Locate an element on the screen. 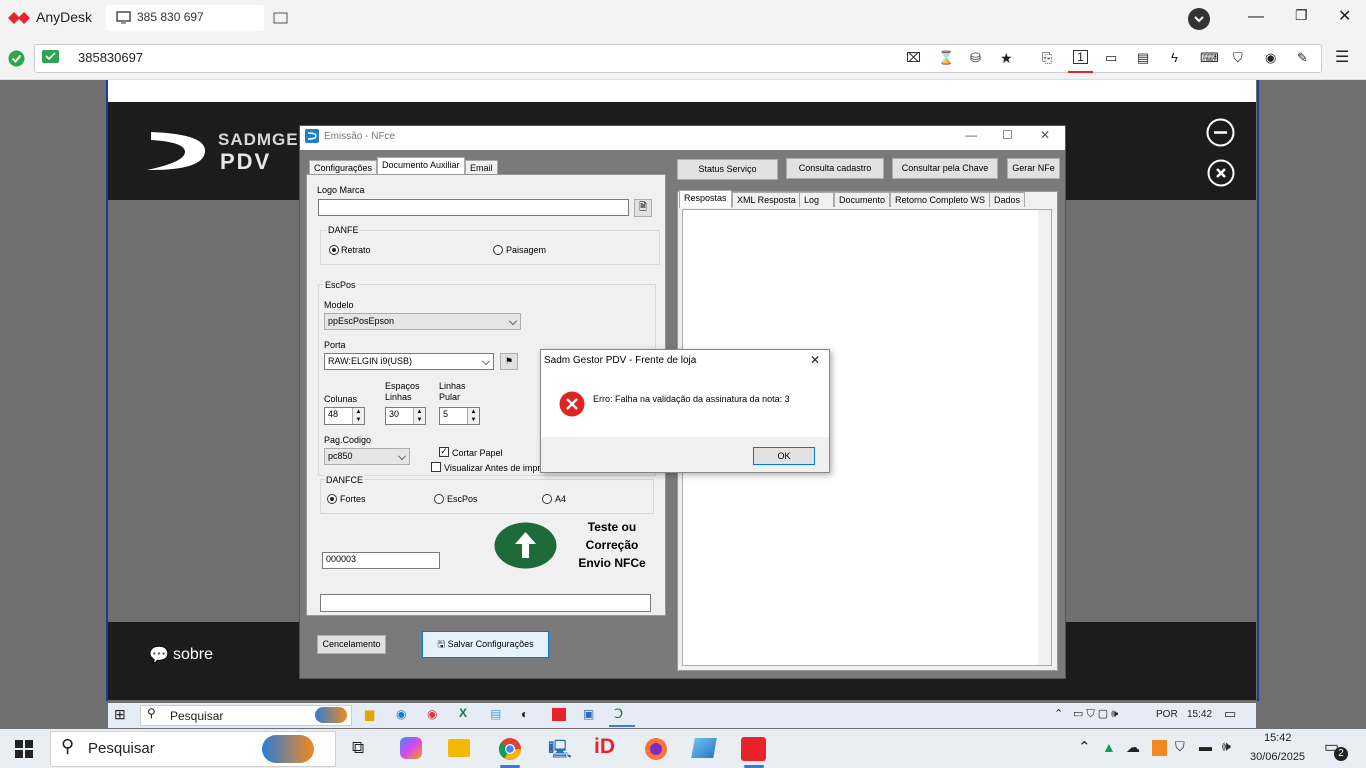  new-session-icon is located at coordinates (281, 19).